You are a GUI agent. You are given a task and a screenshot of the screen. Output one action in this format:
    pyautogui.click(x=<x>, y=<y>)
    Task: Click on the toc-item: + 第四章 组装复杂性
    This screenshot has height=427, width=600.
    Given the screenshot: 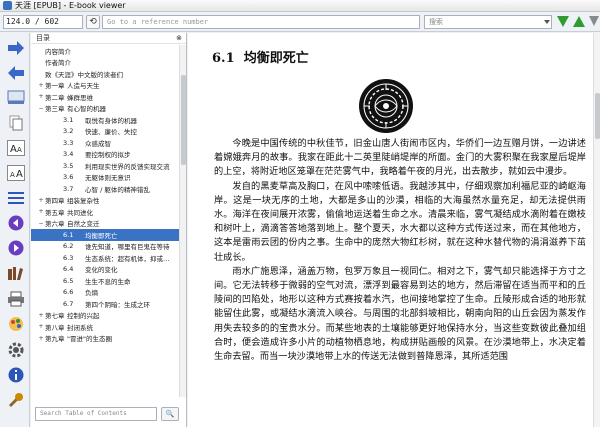 What is the action you would take?
    pyautogui.click(x=105, y=201)
    